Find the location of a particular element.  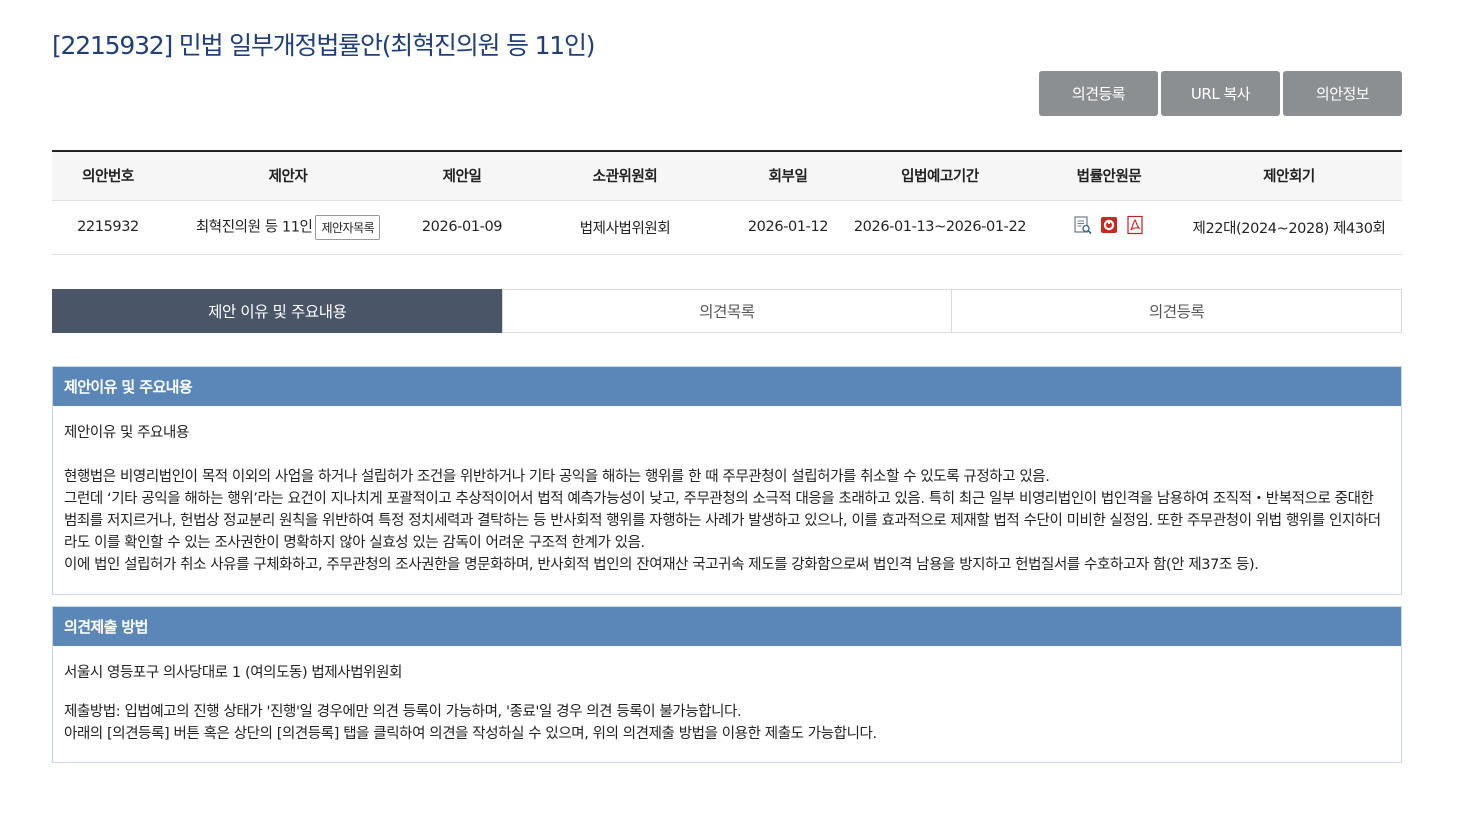

col-notice-period: 입법예고기간 is located at coordinates (940, 176).